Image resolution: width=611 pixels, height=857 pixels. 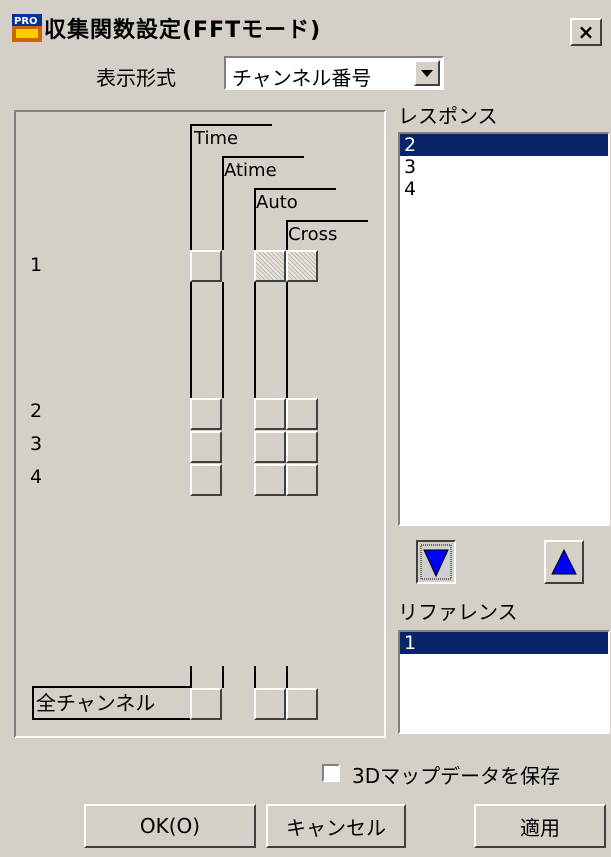 I want to click on column-label-auto: Auto, so click(x=277, y=202).